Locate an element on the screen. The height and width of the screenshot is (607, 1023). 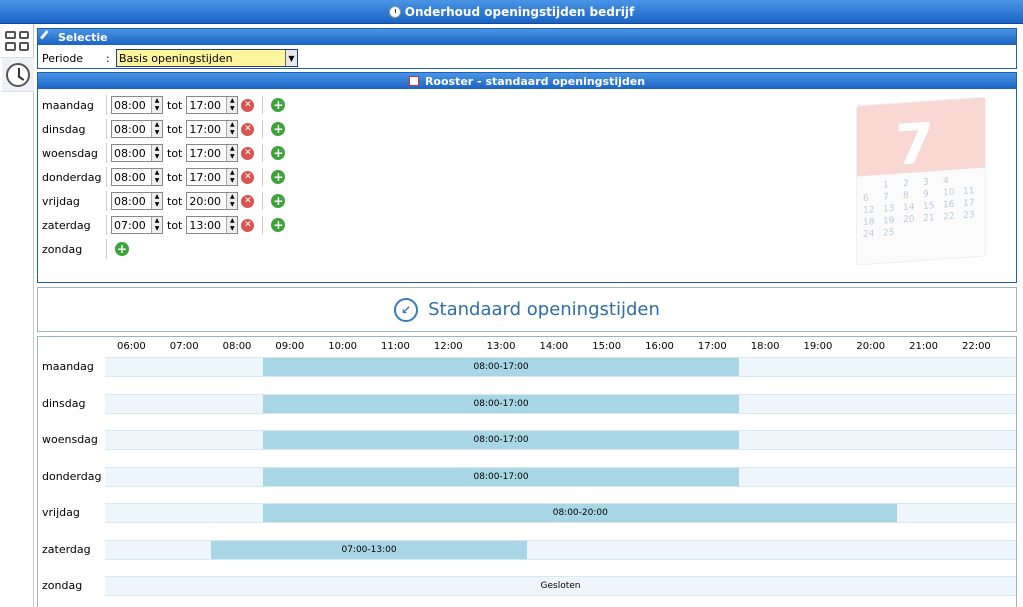
hour-tick-label: 08:00 is located at coordinates (237, 346).